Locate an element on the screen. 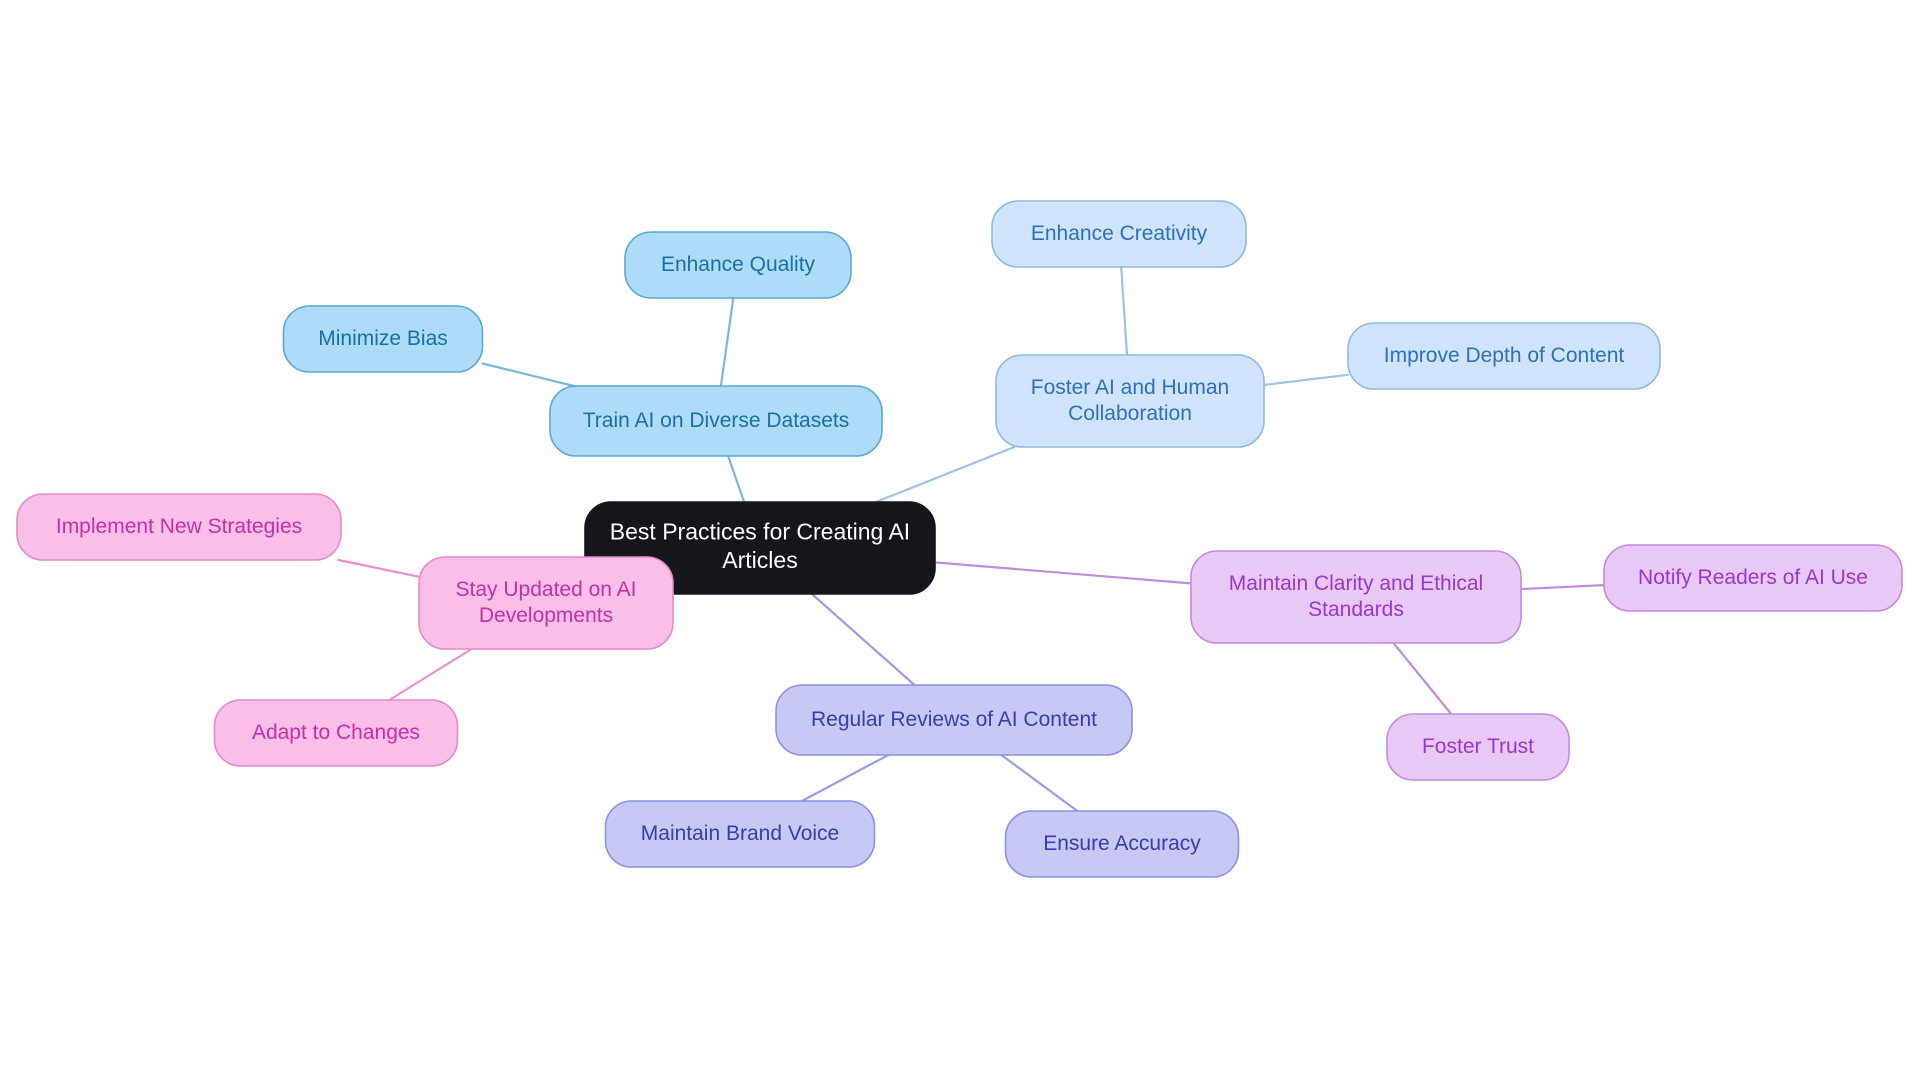 The height and width of the screenshot is (1083, 1920). leaf-node-minimize-bias-label: Minimize Bias is located at coordinates (383, 338).